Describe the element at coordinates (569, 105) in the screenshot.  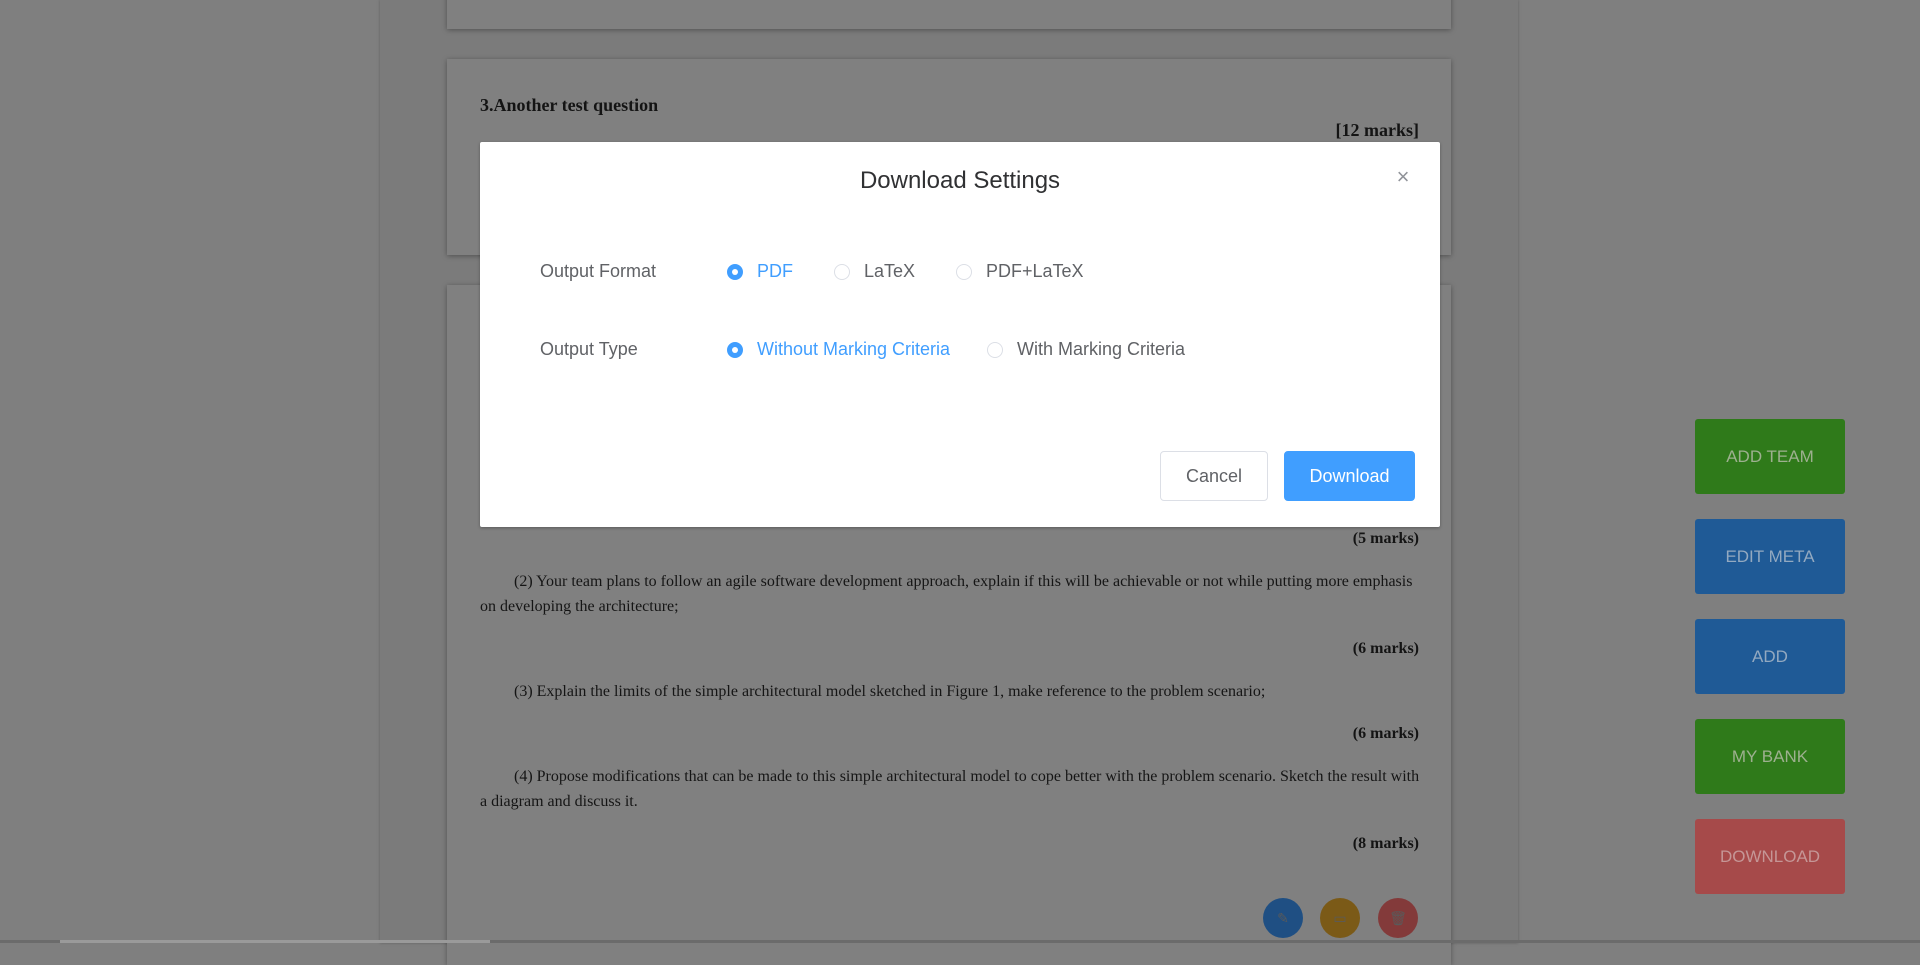
I see `question-3-title: 3.Another test question` at that location.